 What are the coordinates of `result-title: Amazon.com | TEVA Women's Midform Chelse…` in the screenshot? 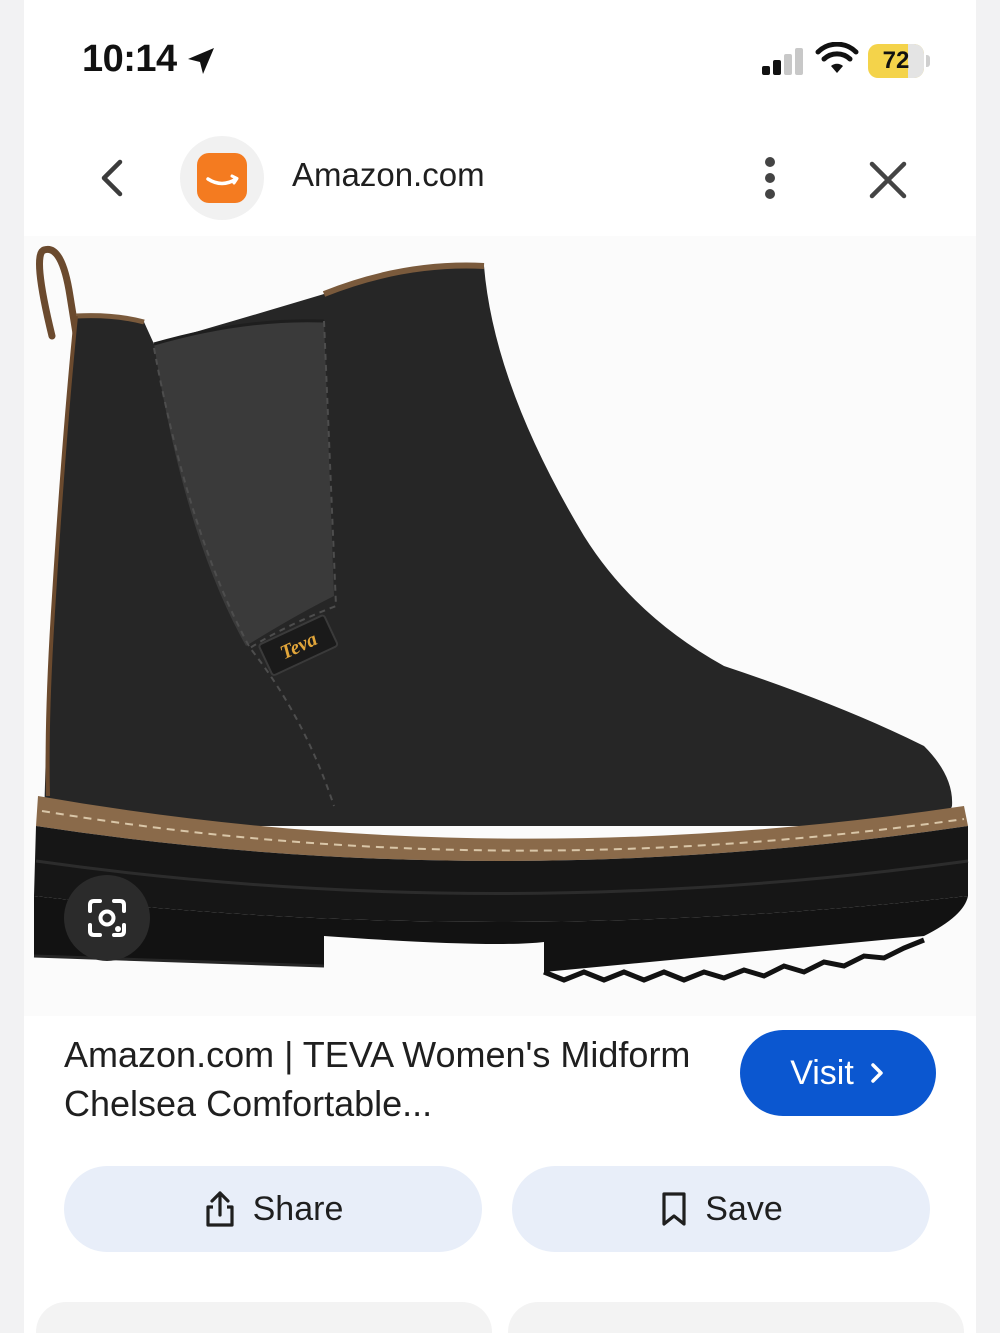 It's located at (384, 1079).